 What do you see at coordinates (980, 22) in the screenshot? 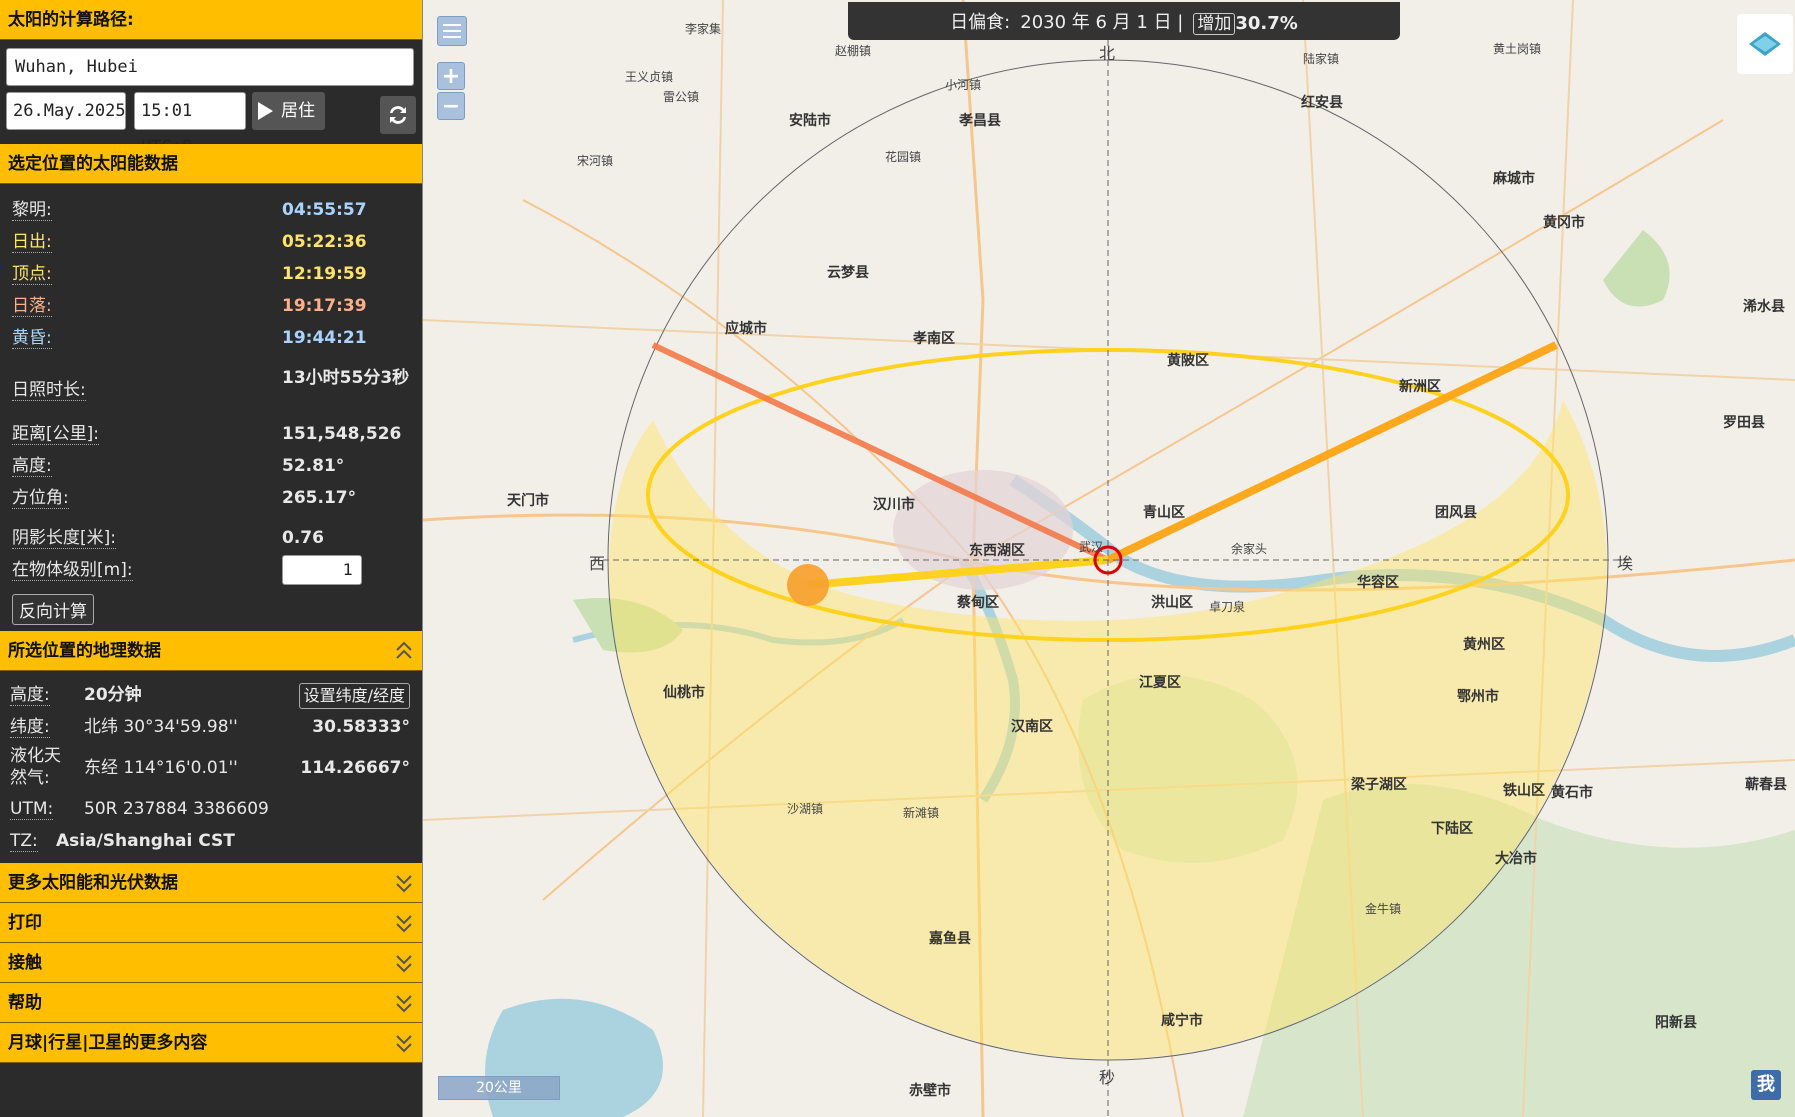
I see `eclipse-prefix: 日偏食:` at bounding box center [980, 22].